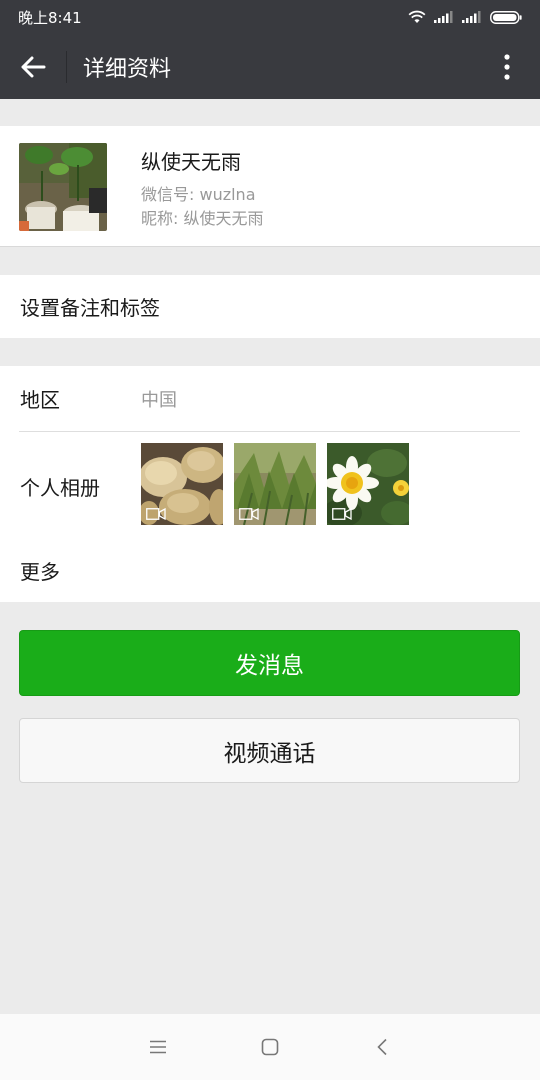 This screenshot has width=540, height=1080. I want to click on more-vertical-icon, so click(507, 66).